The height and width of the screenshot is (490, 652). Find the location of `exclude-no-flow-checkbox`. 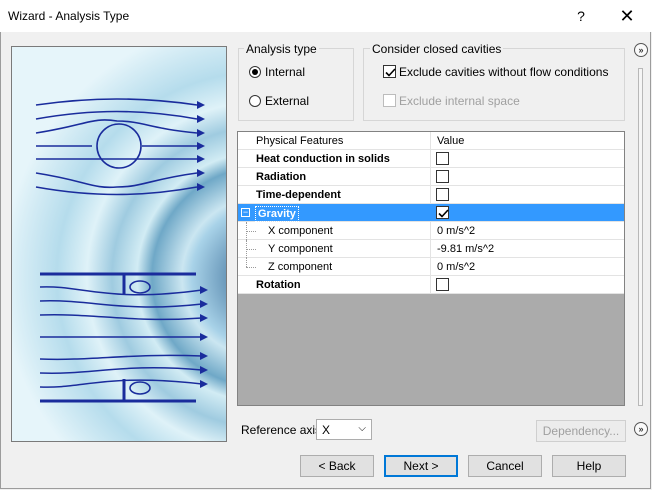

exclude-no-flow-checkbox is located at coordinates (389, 71).